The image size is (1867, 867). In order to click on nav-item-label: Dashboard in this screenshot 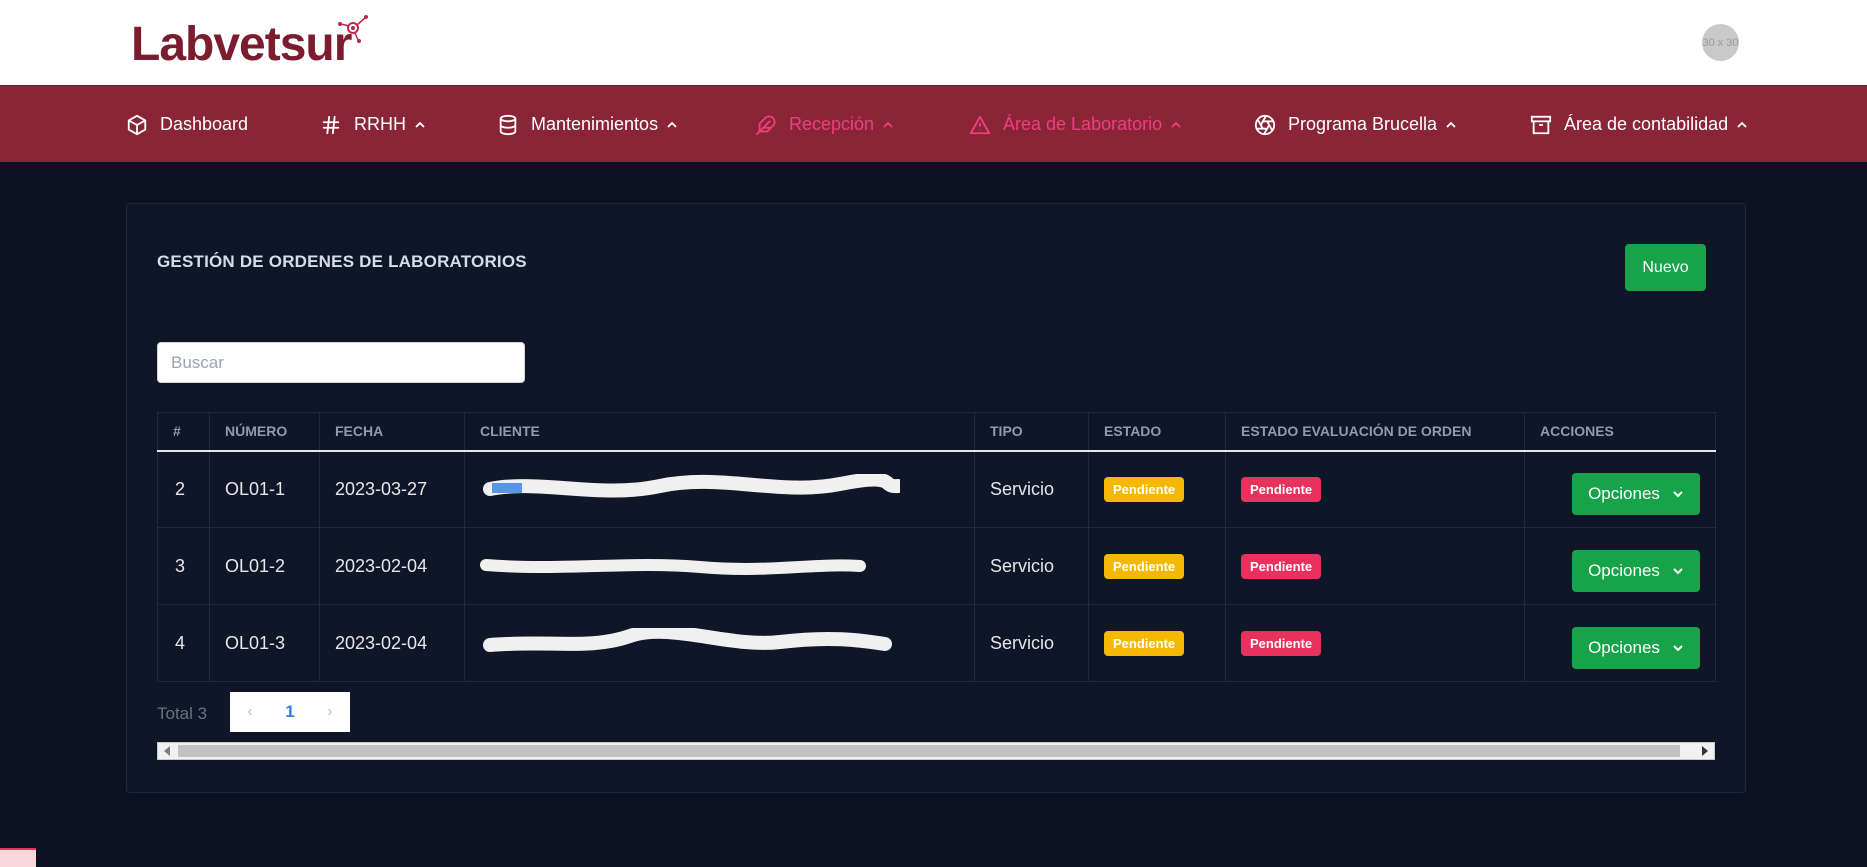, I will do `click(204, 124)`.